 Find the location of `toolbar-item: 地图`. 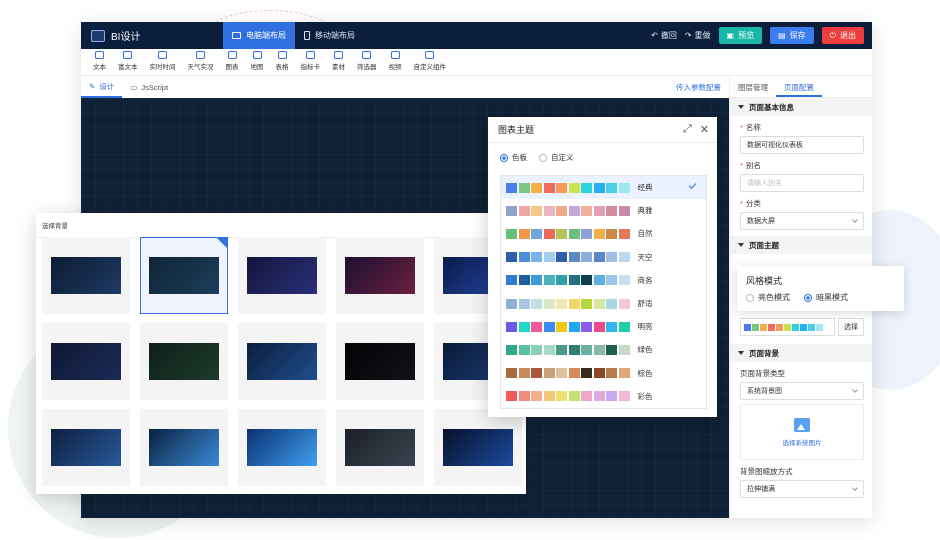

toolbar-item: 地图 is located at coordinates (257, 63).